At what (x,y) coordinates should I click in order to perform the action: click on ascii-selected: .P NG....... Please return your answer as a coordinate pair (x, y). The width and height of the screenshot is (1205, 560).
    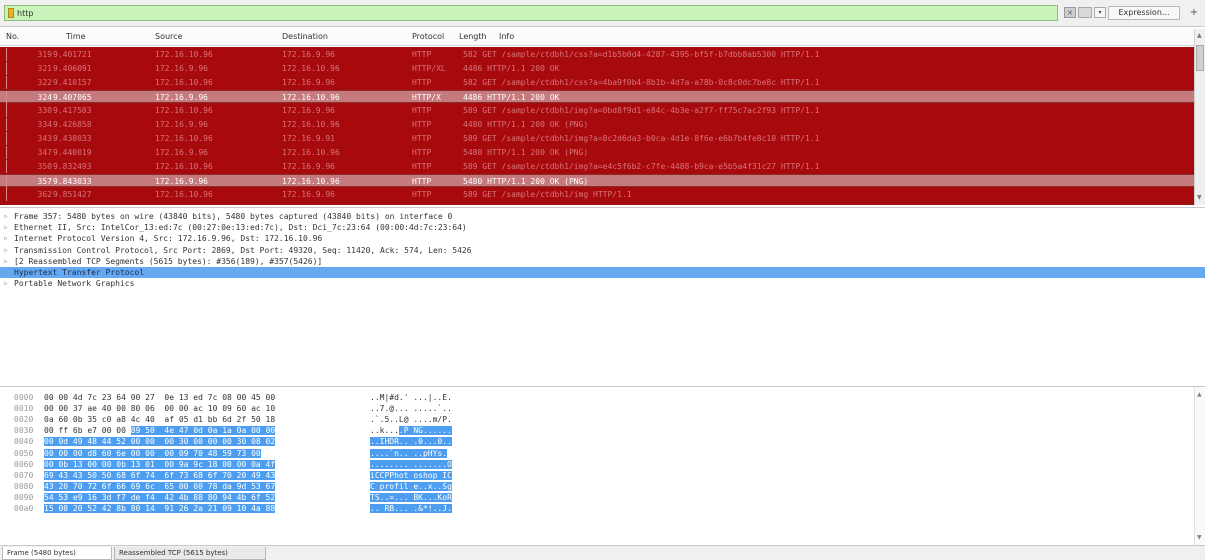
    Looking at the image, I should click on (425, 431).